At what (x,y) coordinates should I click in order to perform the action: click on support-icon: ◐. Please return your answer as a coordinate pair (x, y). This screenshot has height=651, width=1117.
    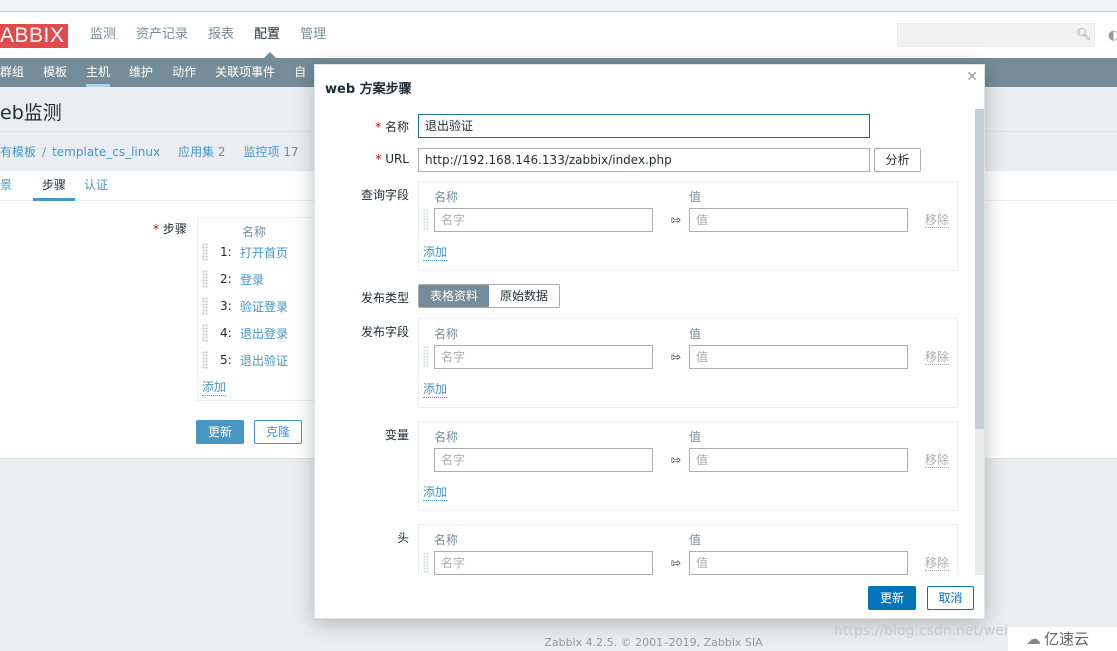
    Looking at the image, I should click on (1112, 35).